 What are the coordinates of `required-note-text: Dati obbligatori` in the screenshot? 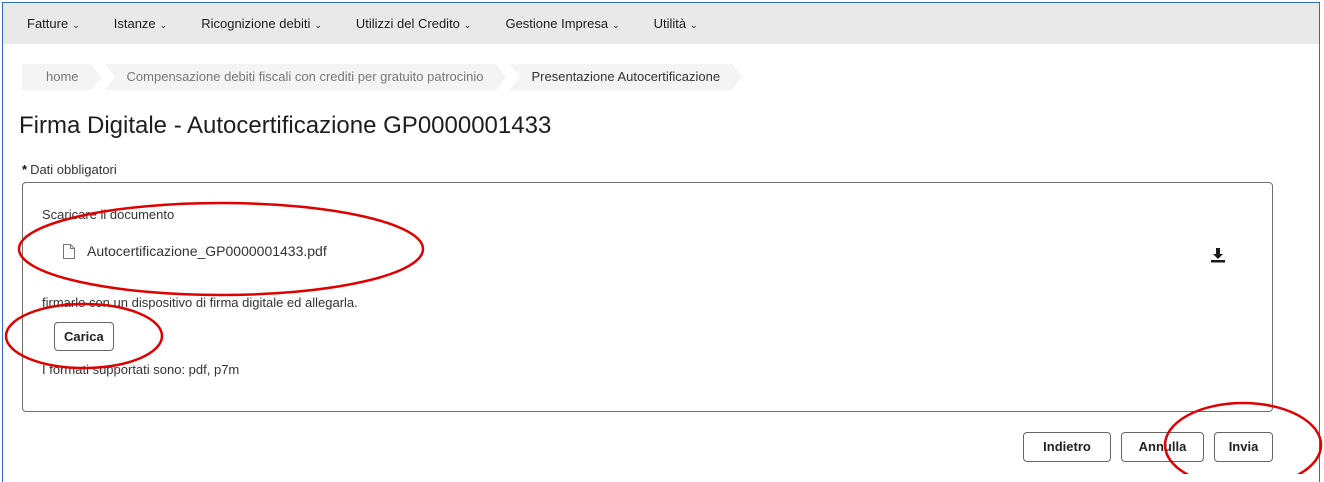 It's located at (73, 169).